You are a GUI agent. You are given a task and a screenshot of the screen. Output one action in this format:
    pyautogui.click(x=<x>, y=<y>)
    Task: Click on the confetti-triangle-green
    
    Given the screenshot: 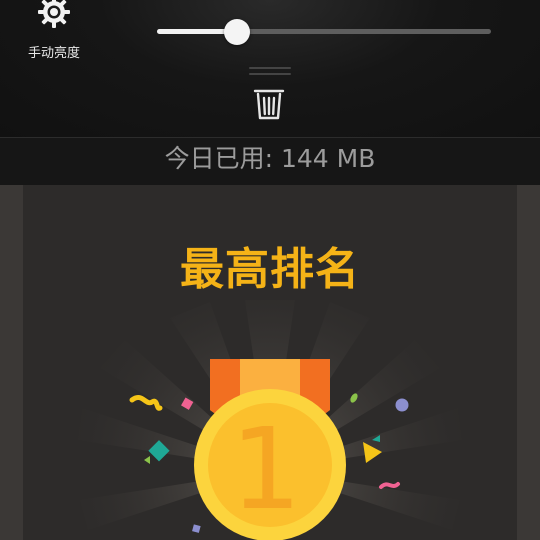 What is the action you would take?
    pyautogui.click(x=147, y=460)
    